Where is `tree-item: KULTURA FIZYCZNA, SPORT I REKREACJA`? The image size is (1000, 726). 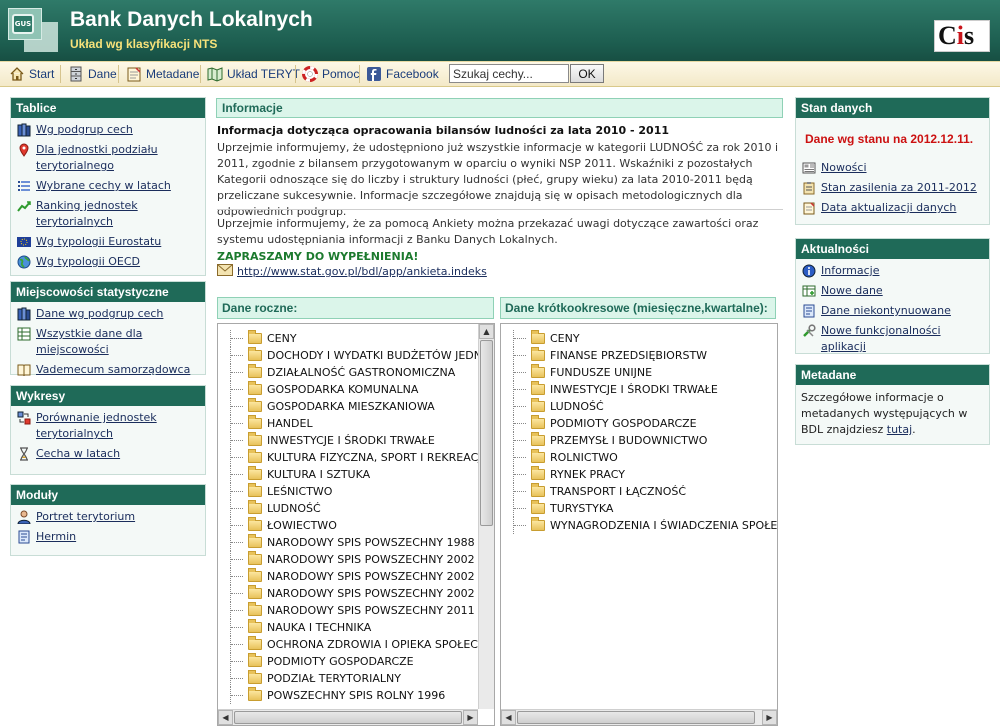 tree-item: KULTURA FIZYCZNA, SPORT I REKREACJA is located at coordinates (353, 457).